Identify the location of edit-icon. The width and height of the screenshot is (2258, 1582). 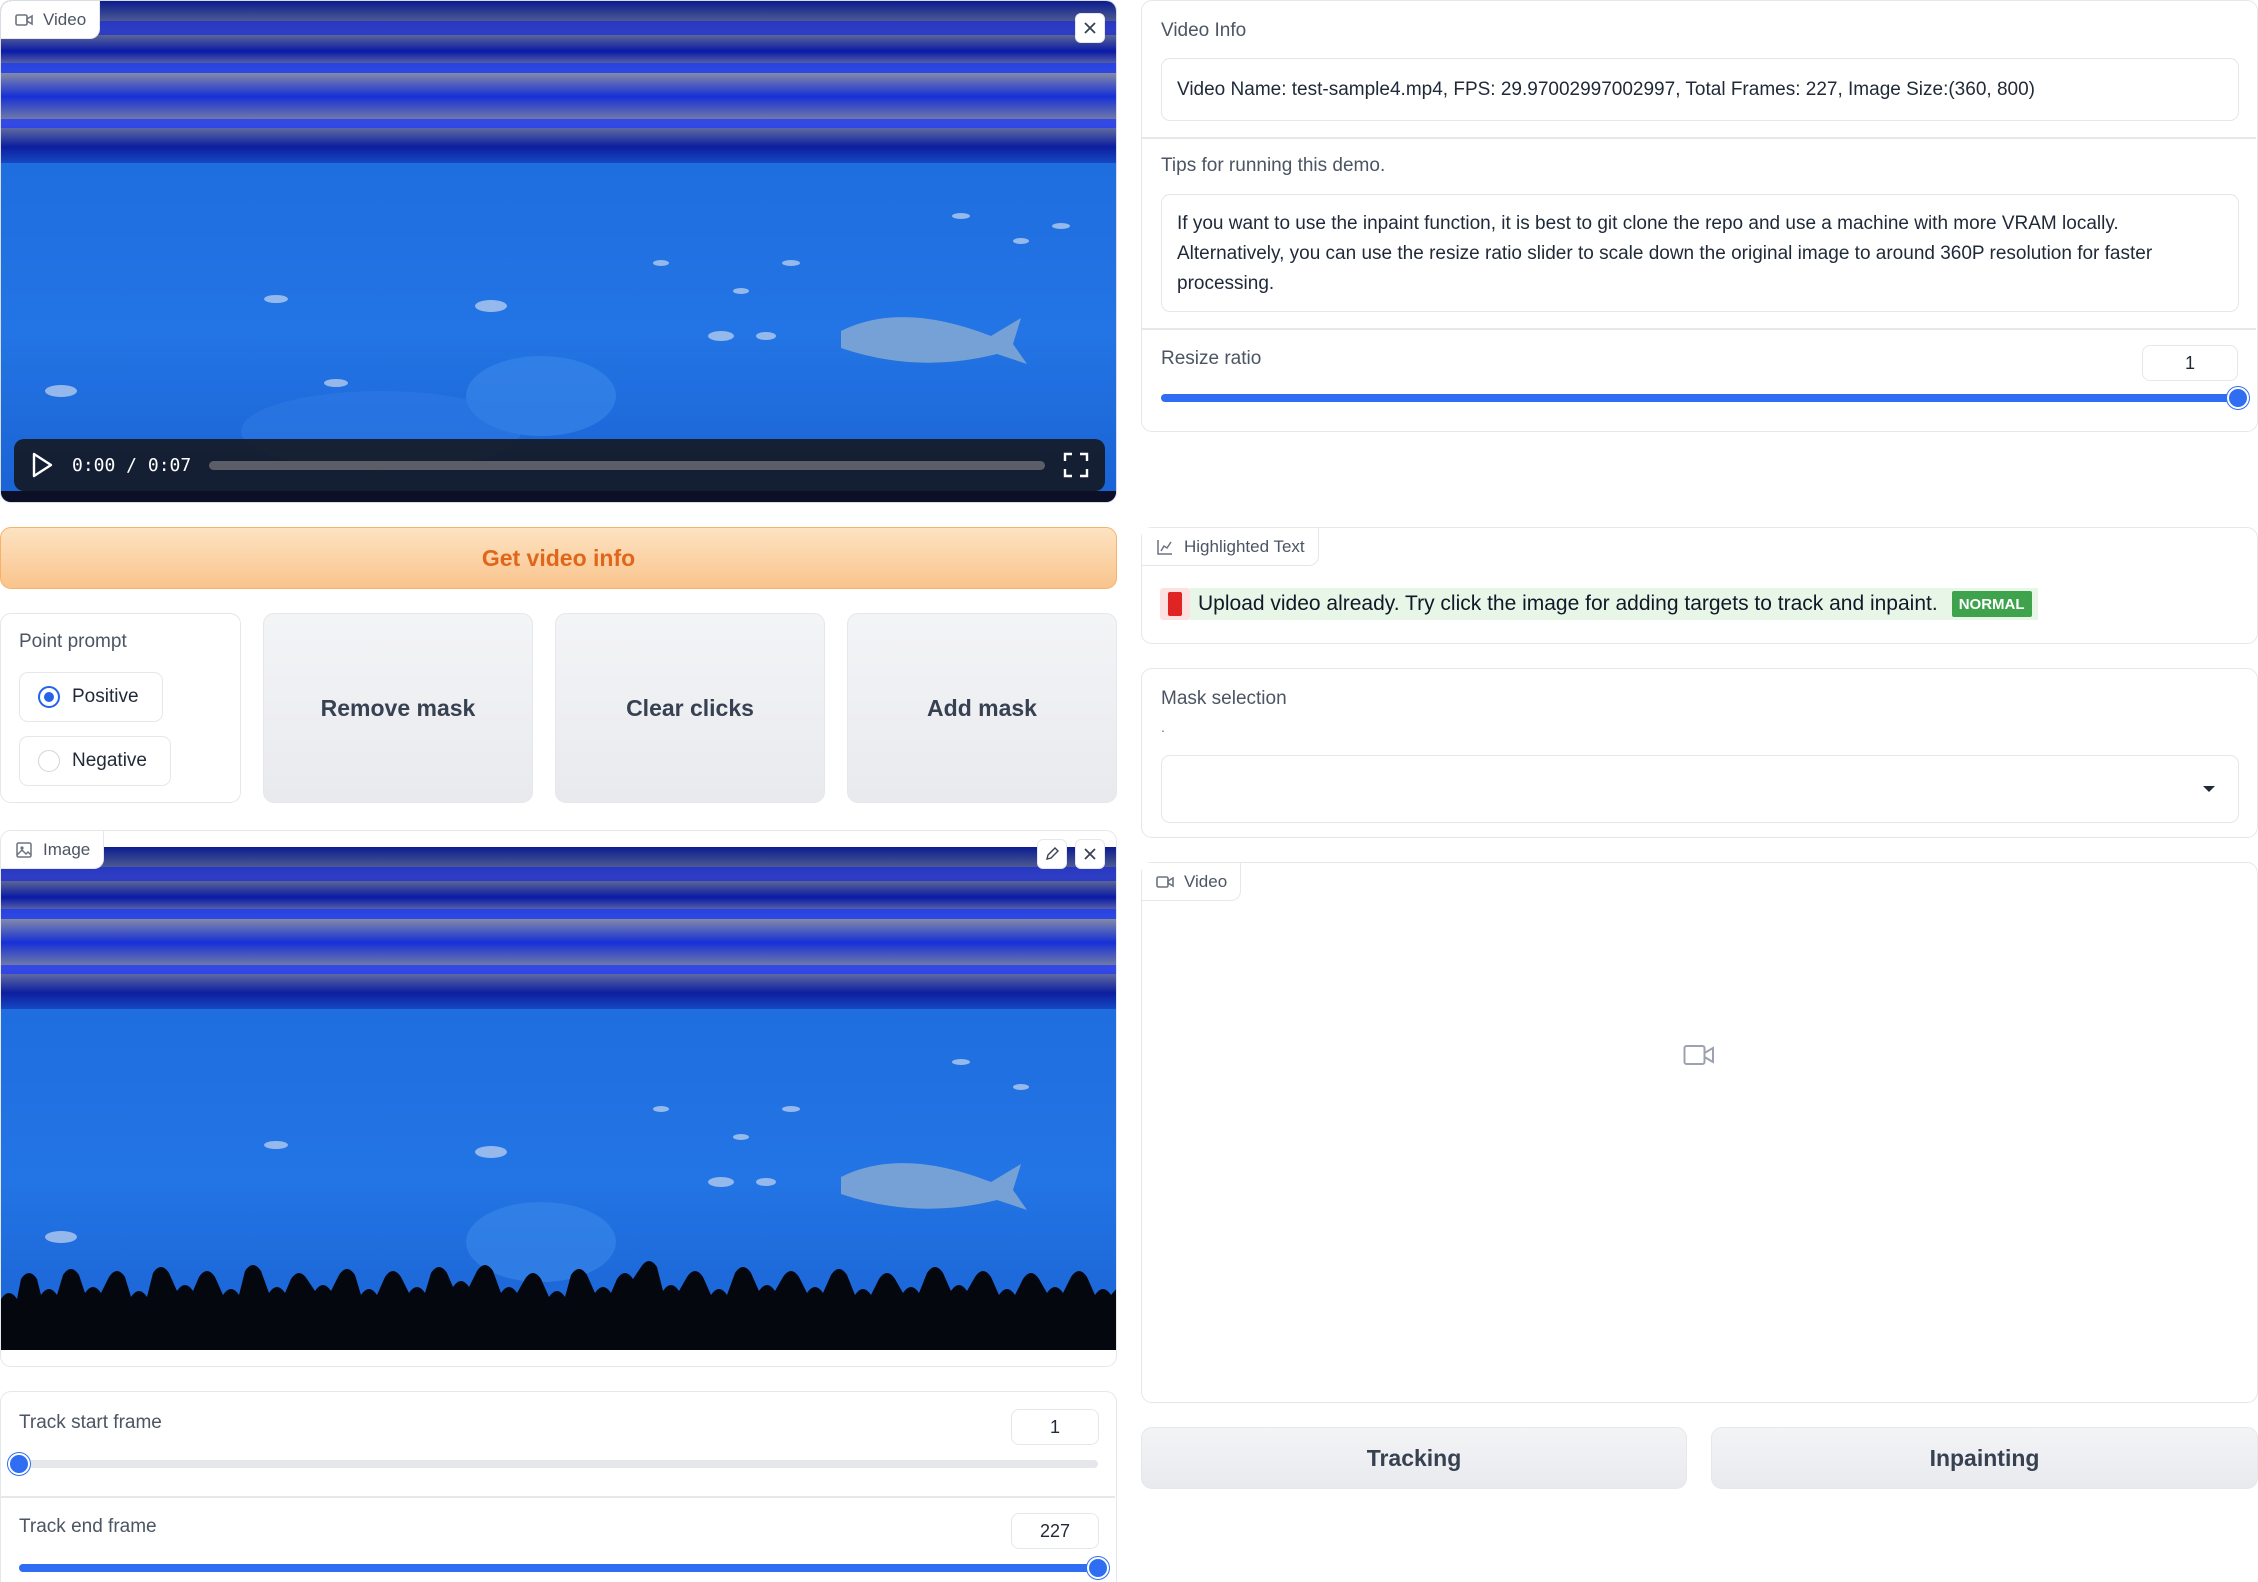
(1052, 853).